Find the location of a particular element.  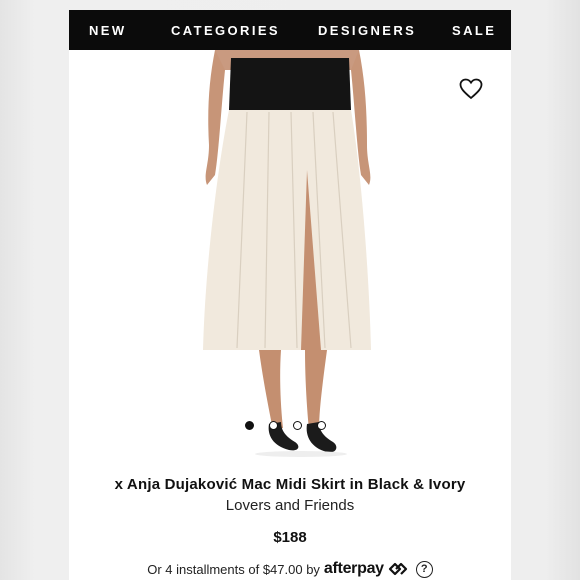

skirt-body is located at coordinates (287, 230).